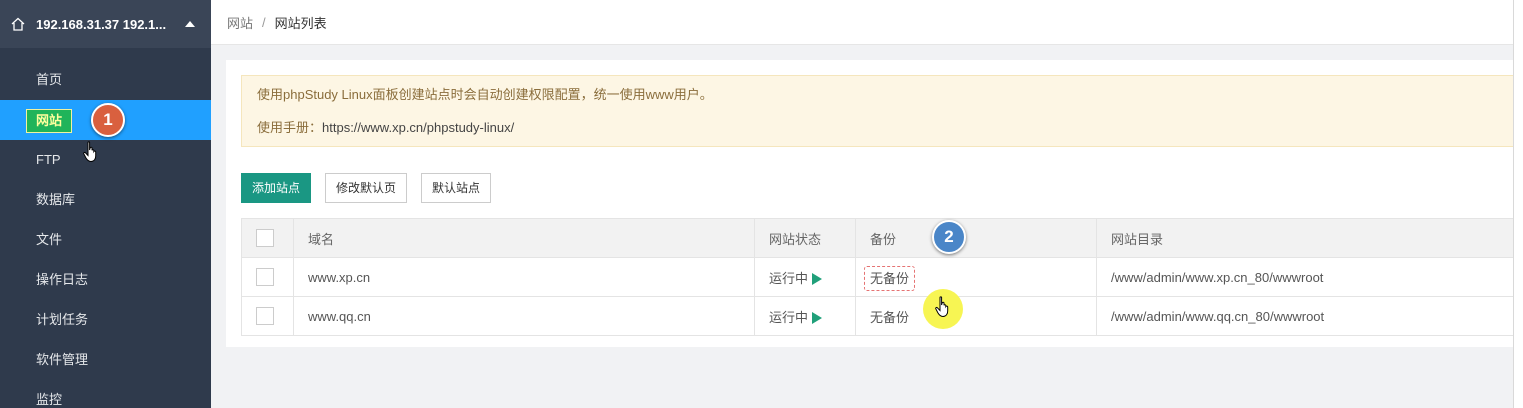 The height and width of the screenshot is (408, 1523). I want to click on sidebar-item-scheduled-tasks: 计划任务, so click(105, 320).